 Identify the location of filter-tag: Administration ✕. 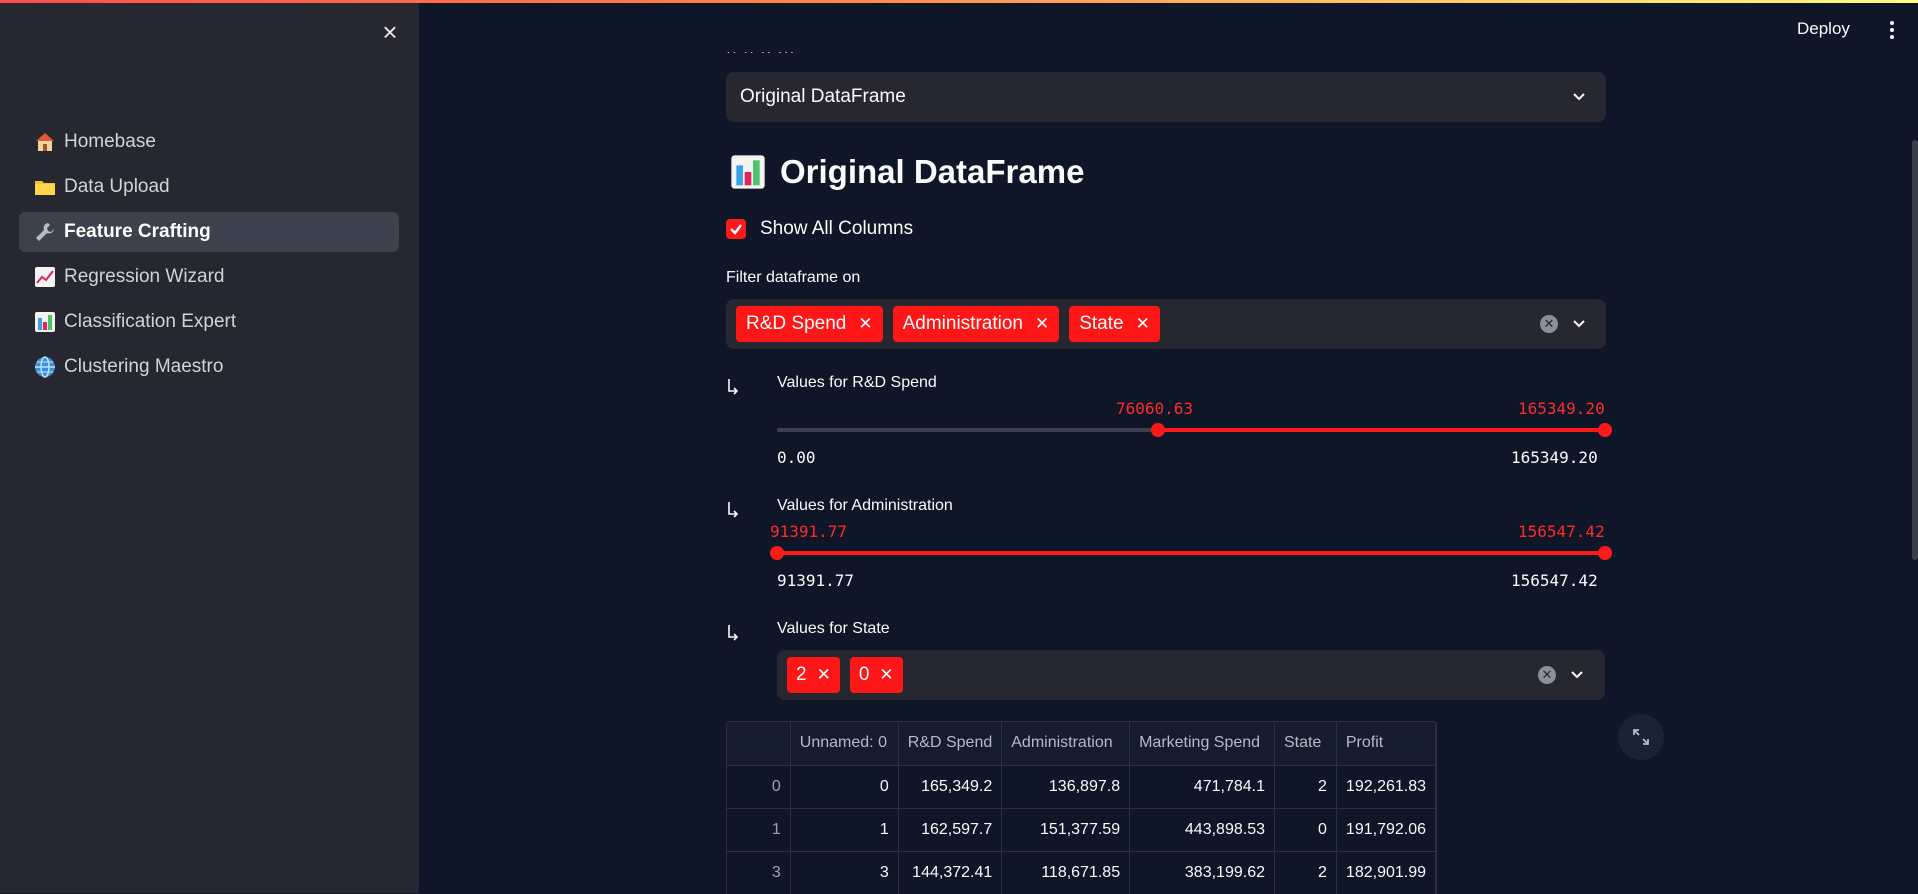
(976, 324).